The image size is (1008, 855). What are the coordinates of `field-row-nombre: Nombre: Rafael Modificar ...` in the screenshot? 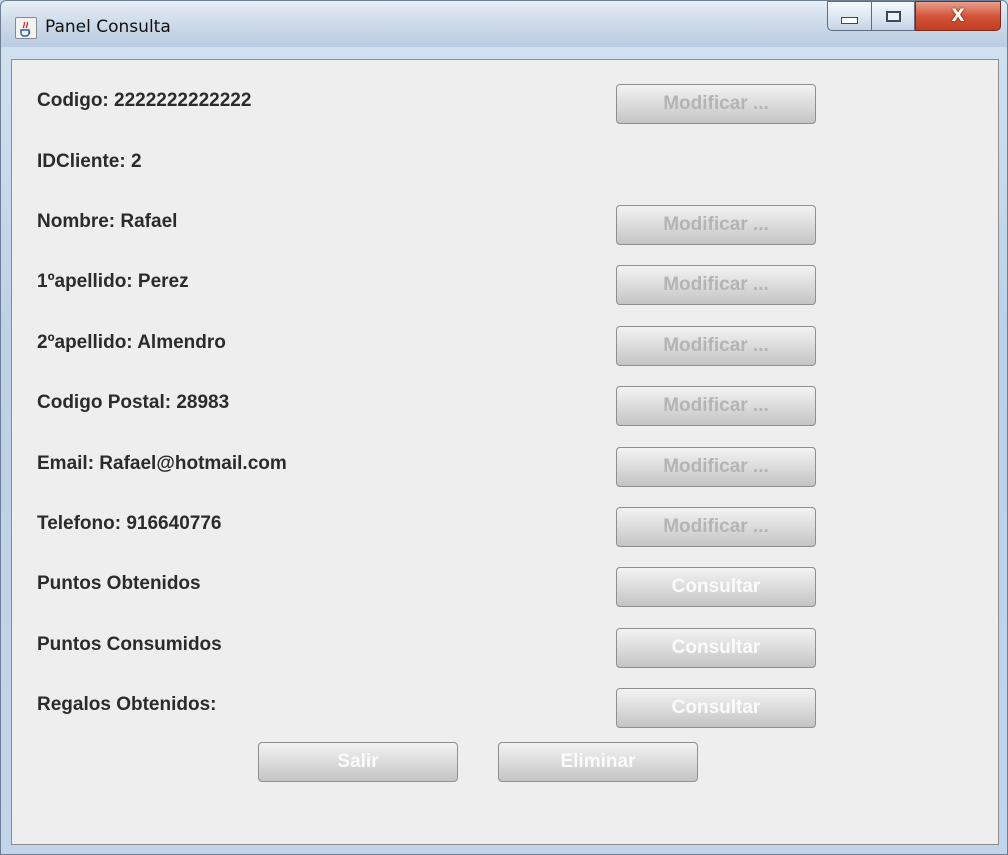 It's located at (505, 223).